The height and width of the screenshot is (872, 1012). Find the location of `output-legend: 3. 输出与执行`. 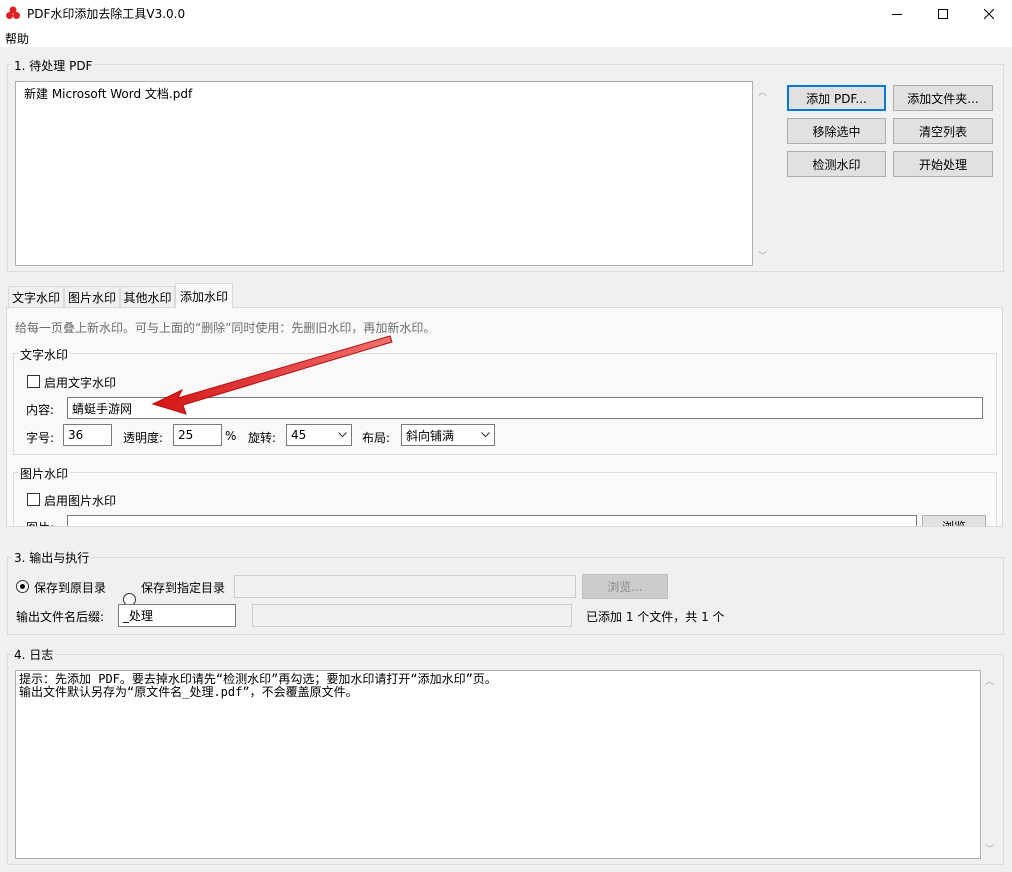

output-legend: 3. 输出与执行 is located at coordinates (52, 557).